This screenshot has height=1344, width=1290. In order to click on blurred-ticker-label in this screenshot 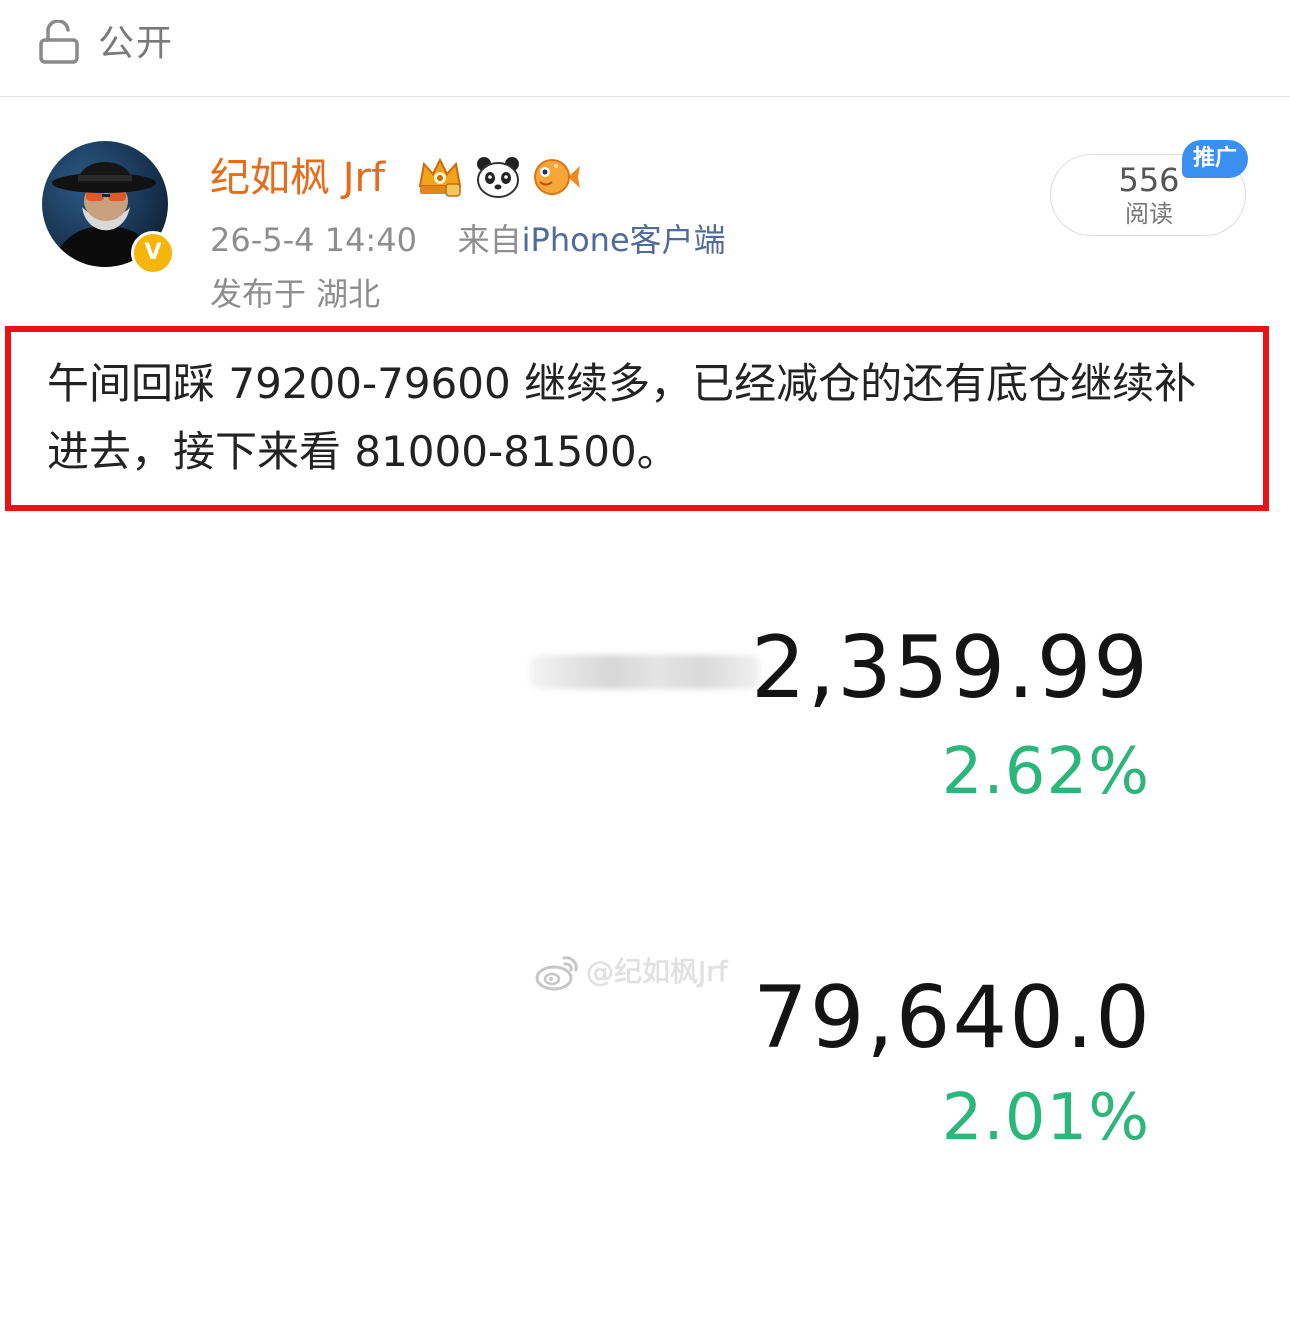, I will do `click(645, 672)`.